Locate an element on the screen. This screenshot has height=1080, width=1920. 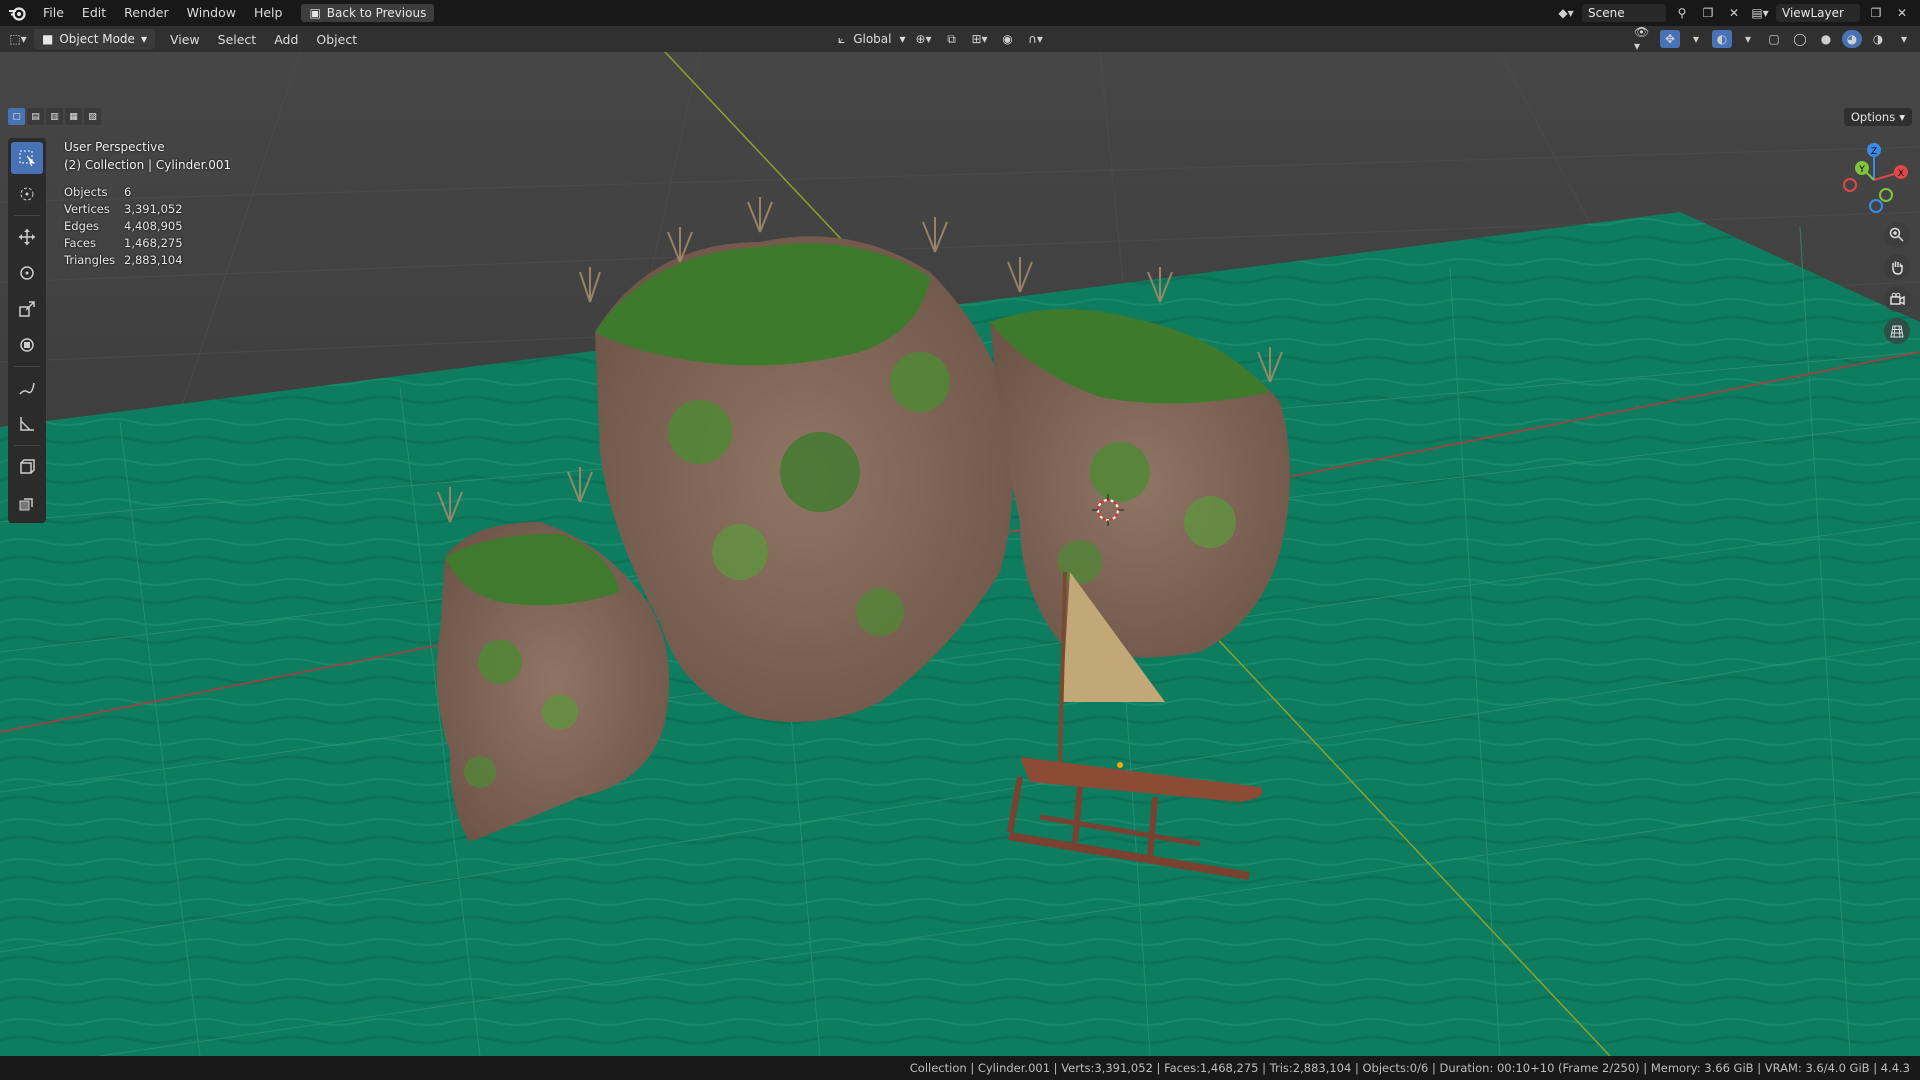
tool-shelf is located at coordinates (27, 330).